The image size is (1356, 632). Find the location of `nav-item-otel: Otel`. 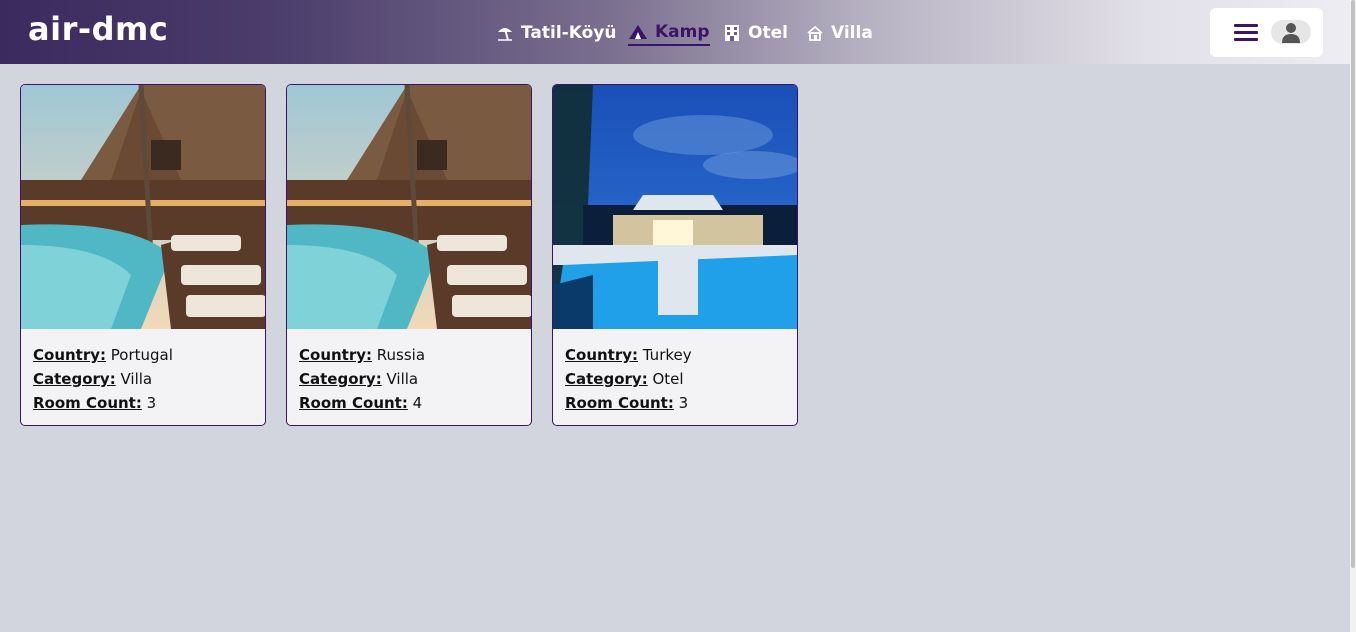

nav-item-otel: Otel is located at coordinates (755, 33).